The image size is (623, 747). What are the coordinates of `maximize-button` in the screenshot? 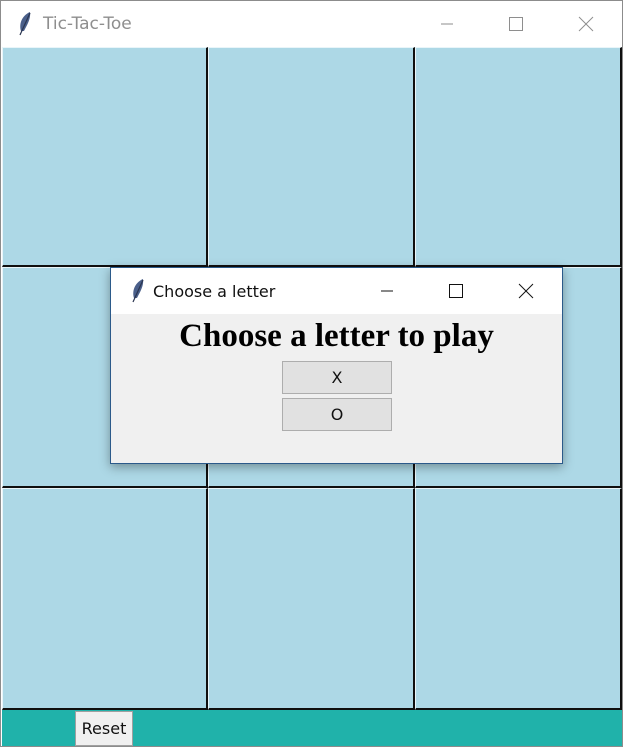 It's located at (516, 24).